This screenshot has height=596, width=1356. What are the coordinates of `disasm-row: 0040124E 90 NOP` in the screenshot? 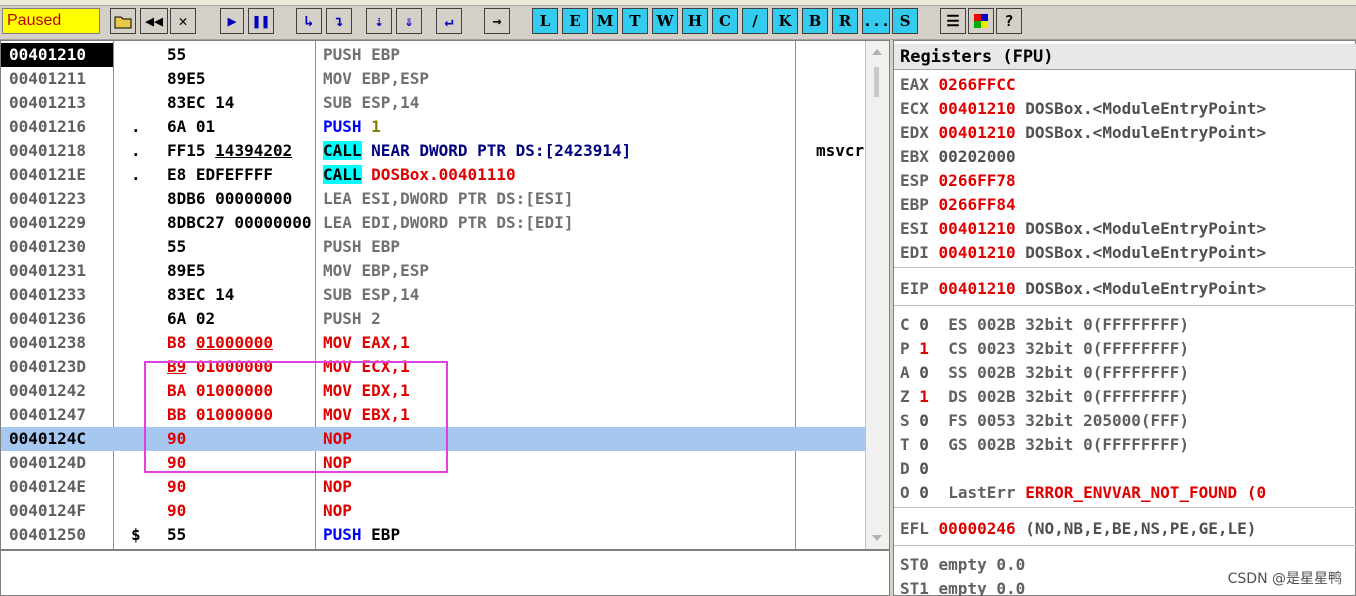 It's located at (433, 487).